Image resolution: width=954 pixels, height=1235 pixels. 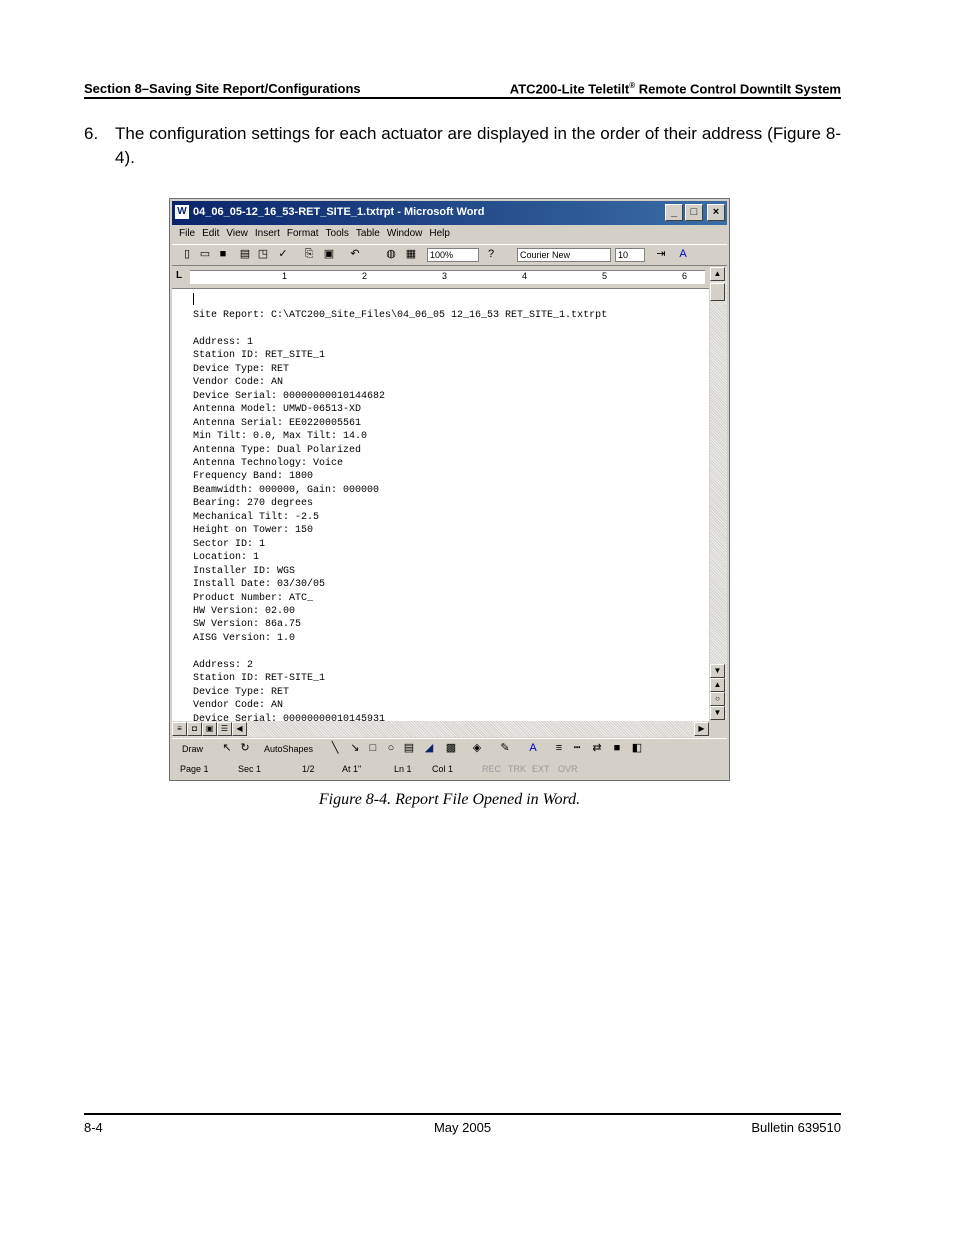 I want to click on print-icon: ▤, so click(x=245, y=254).